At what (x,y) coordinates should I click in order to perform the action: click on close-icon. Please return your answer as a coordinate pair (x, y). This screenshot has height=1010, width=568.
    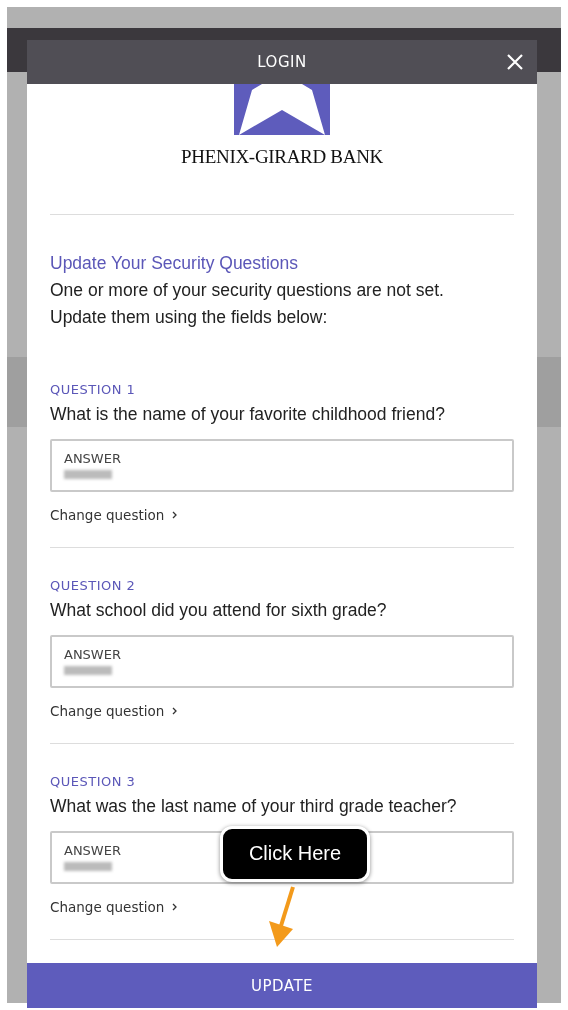
    Looking at the image, I should click on (515, 62).